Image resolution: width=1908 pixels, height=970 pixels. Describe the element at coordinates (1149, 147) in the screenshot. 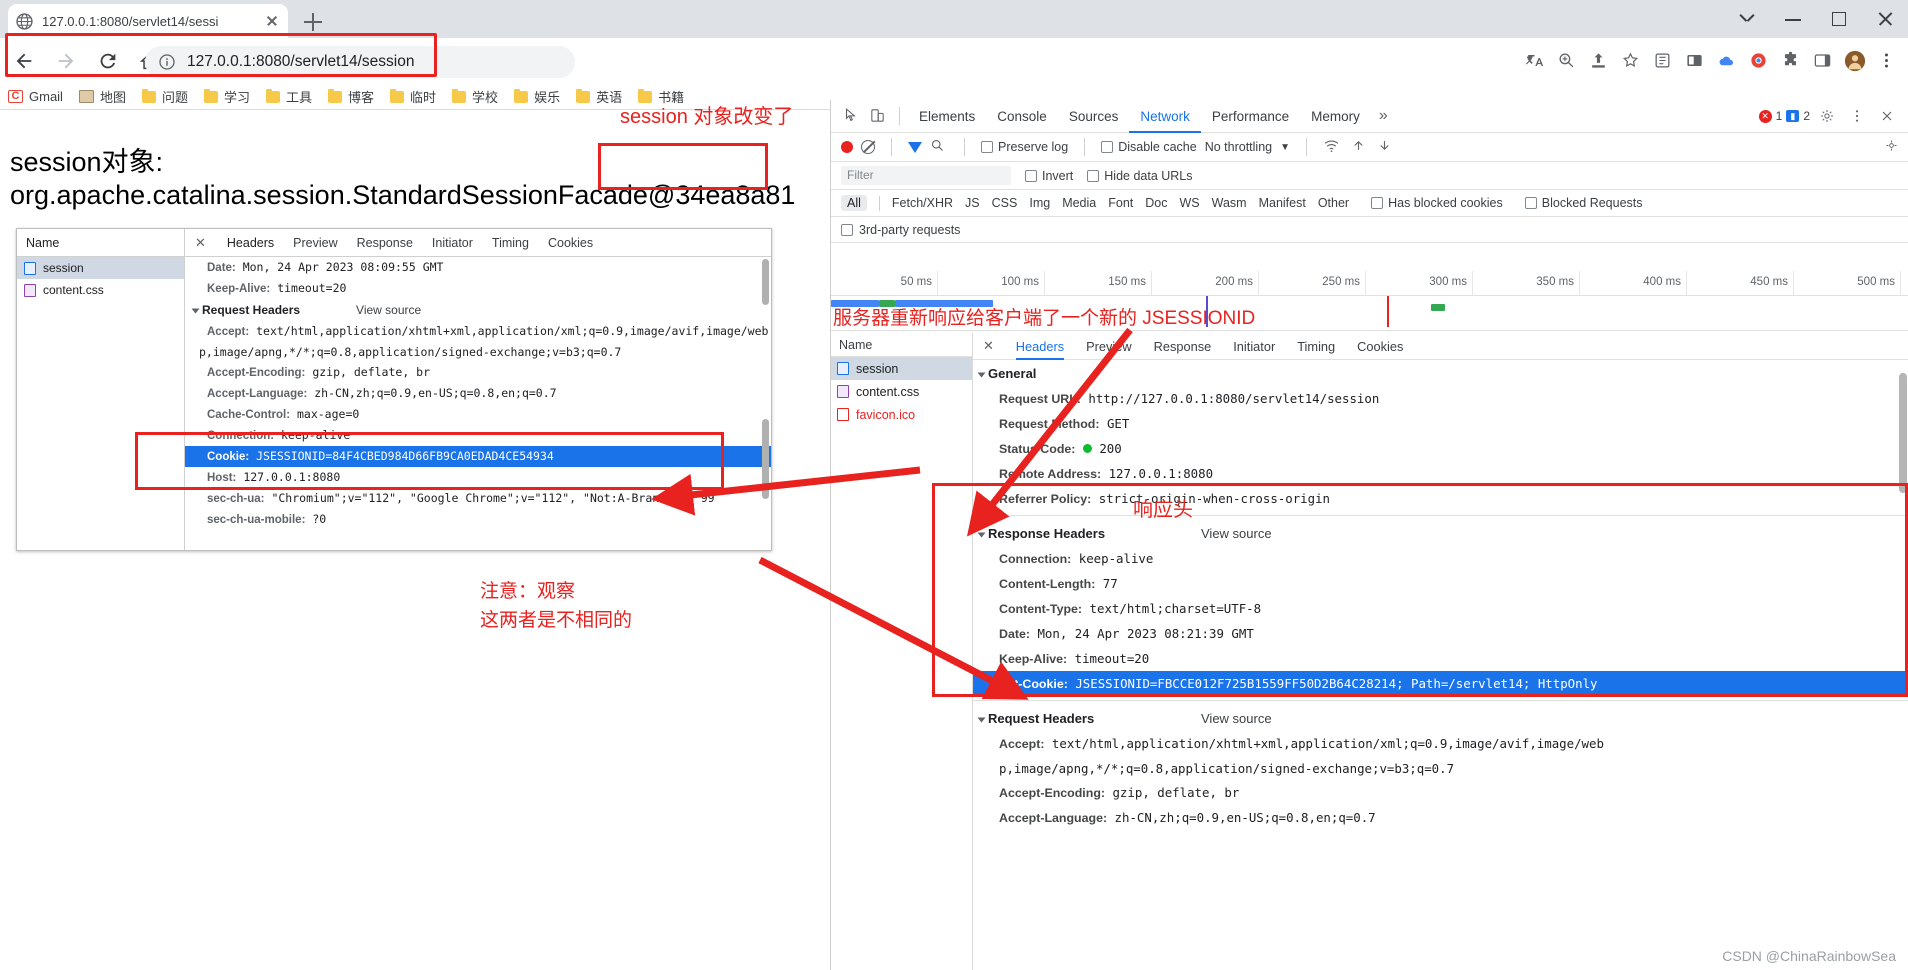

I see `disable-cache-checkbox: Disable cache` at that location.